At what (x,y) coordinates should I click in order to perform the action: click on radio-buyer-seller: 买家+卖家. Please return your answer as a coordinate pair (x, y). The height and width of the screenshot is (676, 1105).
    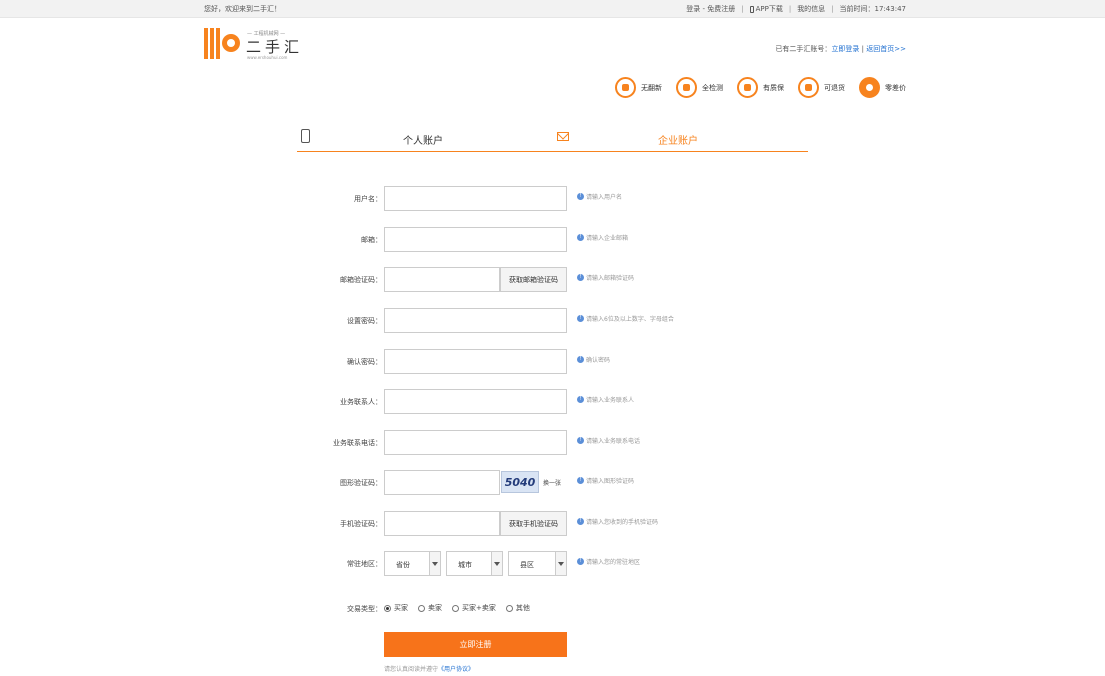
    Looking at the image, I should click on (474, 608).